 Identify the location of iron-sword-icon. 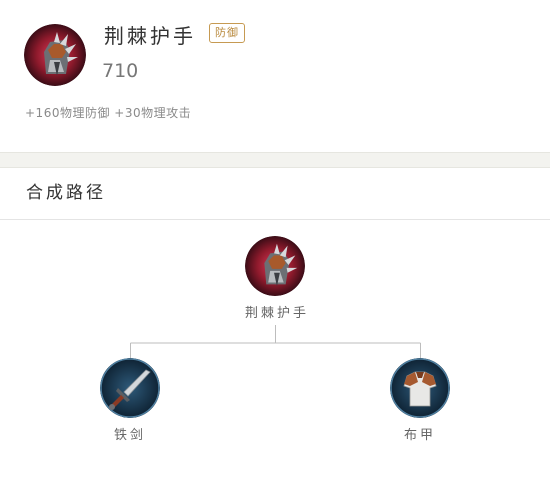
(130, 388).